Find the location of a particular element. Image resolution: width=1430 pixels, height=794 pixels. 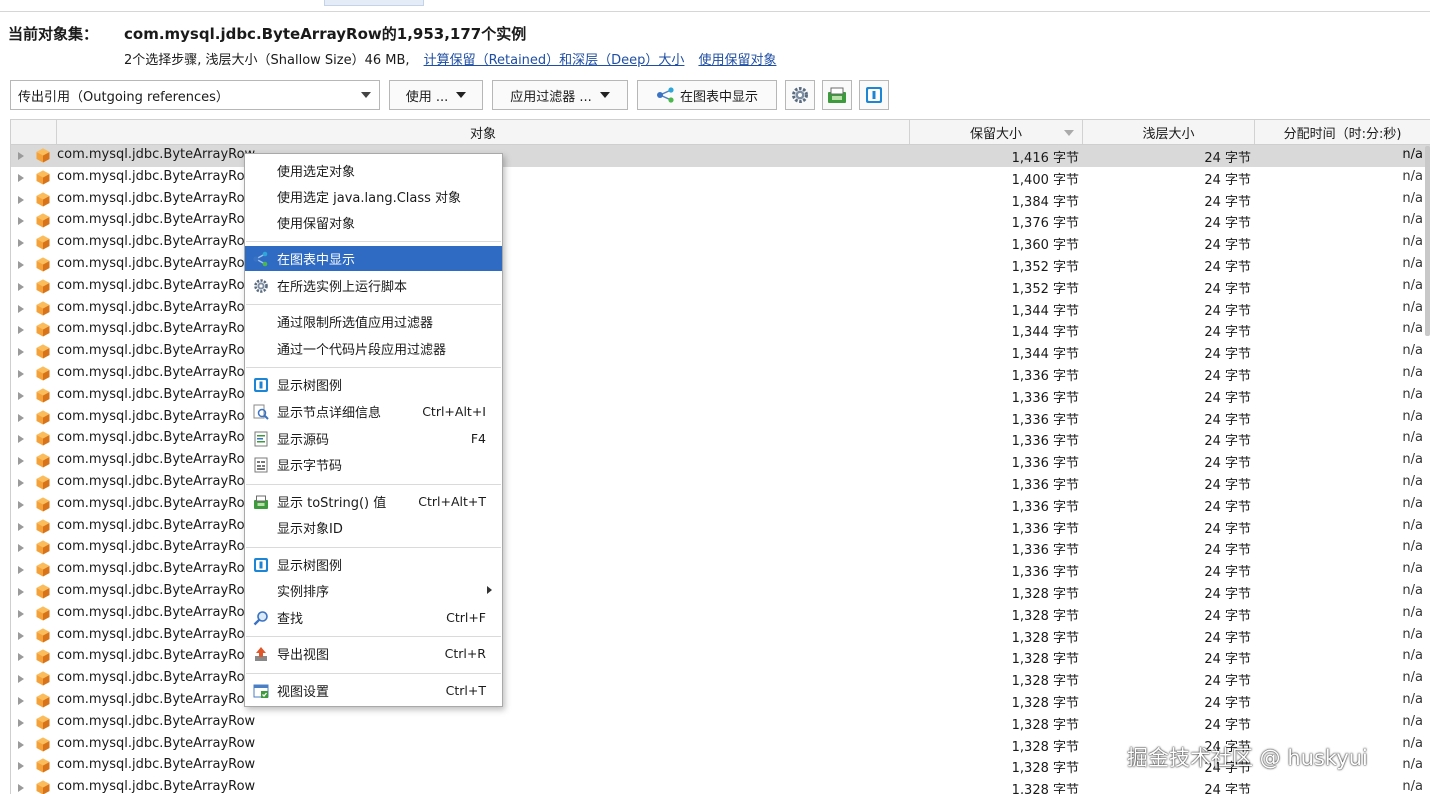

menu-item-show-node-details: 显示节点详细信息 Ctrl+Alt+I is located at coordinates (373, 411).